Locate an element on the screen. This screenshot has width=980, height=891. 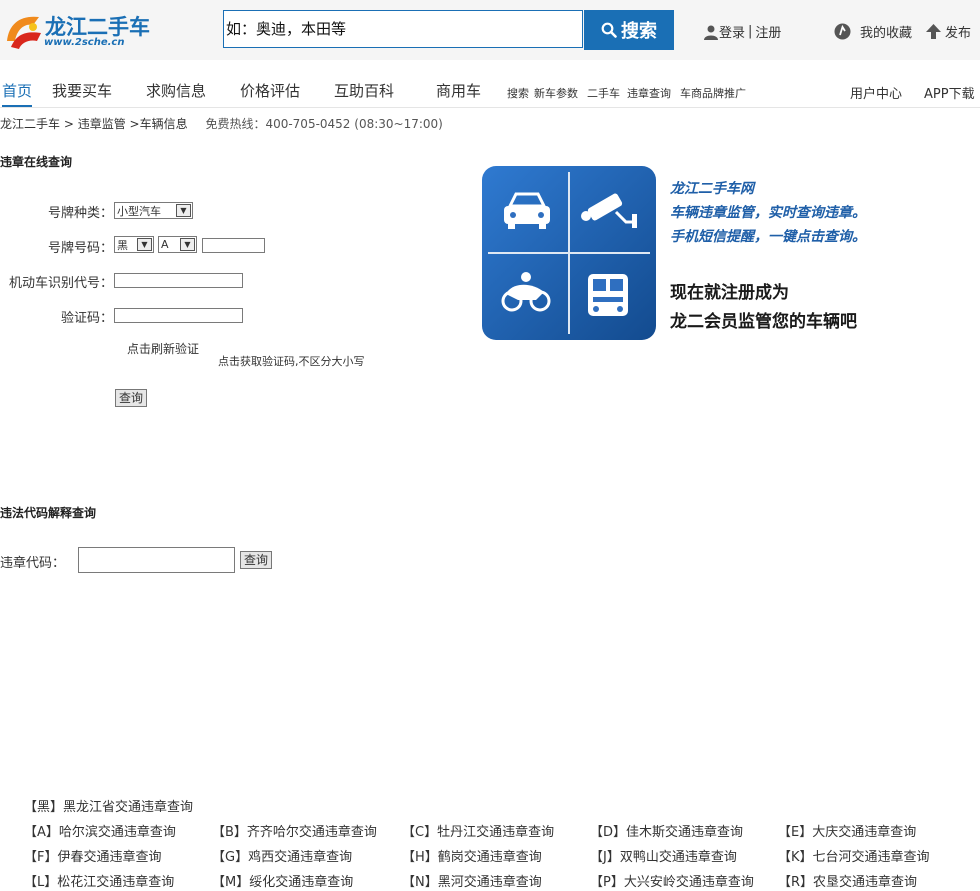
search-box is located at coordinates (403, 29).